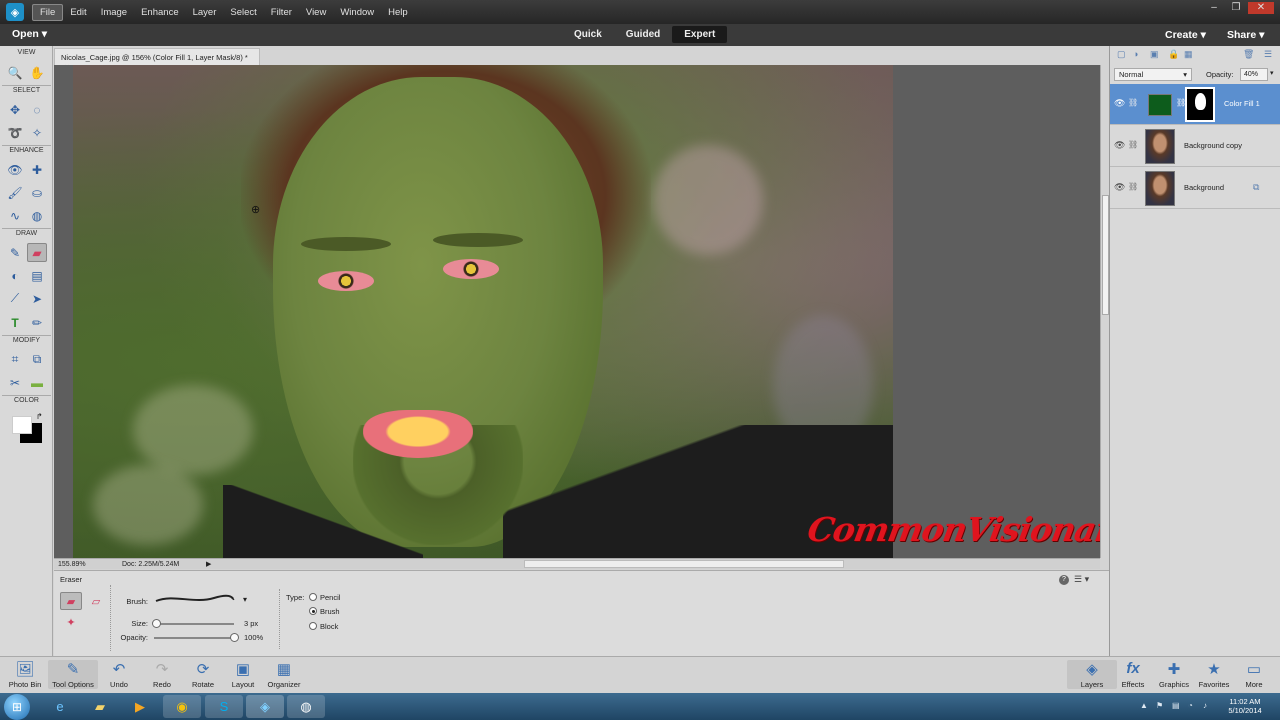 This screenshot has width=1280, height=720. I want to click on eyedropper-icon: ⟋, so click(15, 298).